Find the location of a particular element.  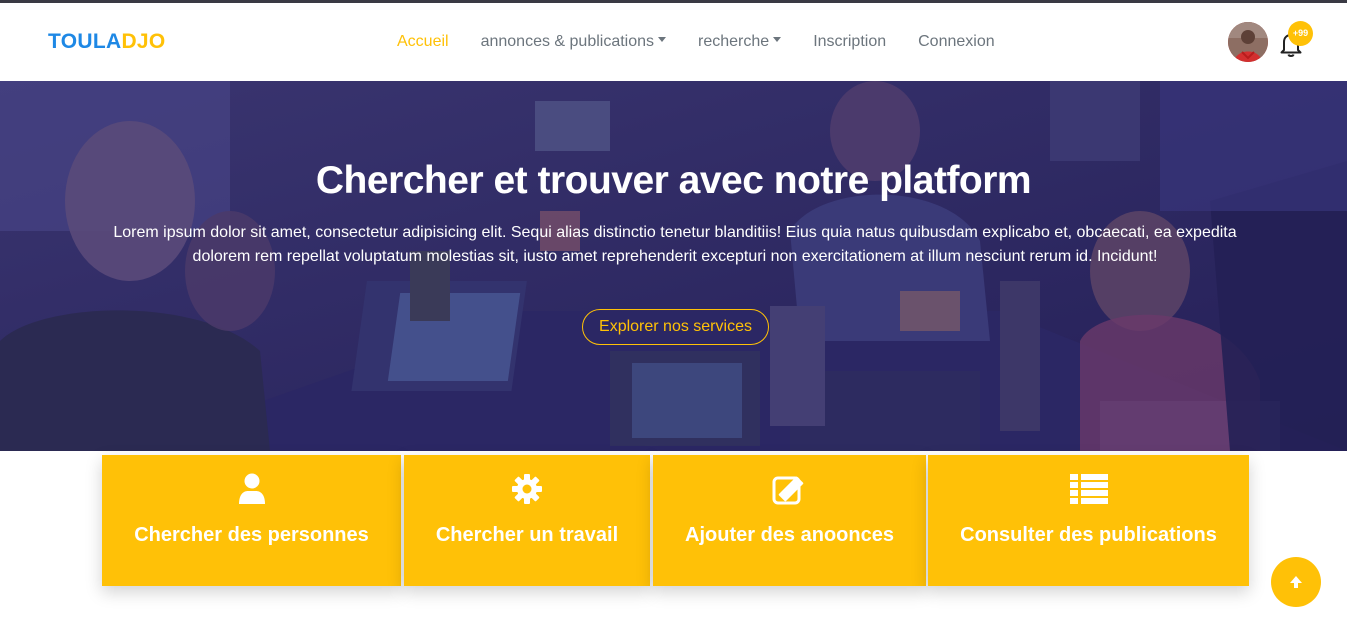

card-view-publications: Consulter des publications is located at coordinates (1088, 520).